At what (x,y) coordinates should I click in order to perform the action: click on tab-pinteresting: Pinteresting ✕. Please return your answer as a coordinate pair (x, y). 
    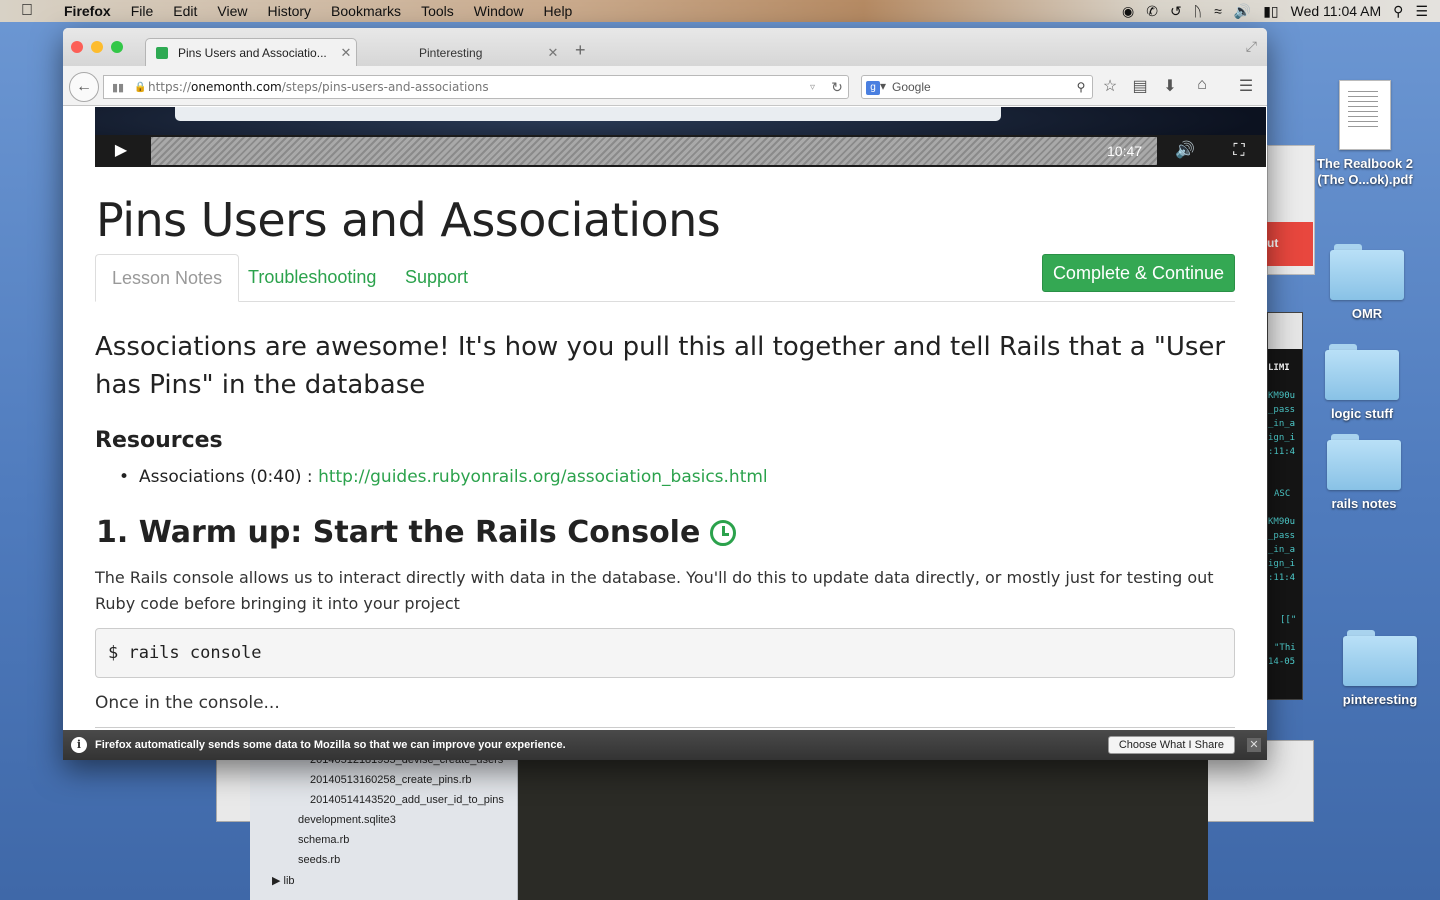
    Looking at the image, I should click on (463, 53).